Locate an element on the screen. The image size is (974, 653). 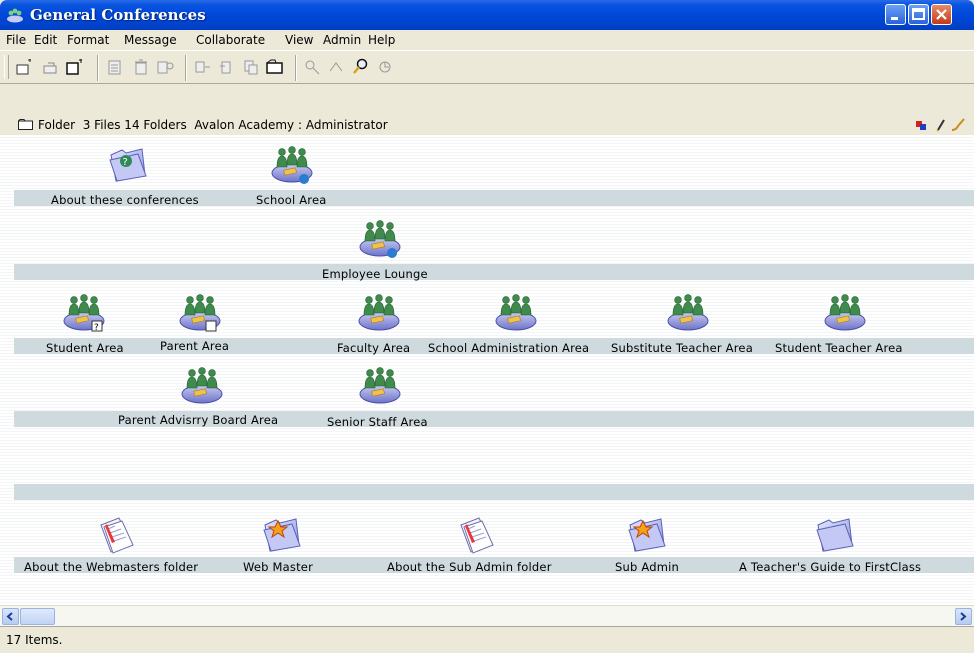
scroll-thumb is located at coordinates (37, 616).